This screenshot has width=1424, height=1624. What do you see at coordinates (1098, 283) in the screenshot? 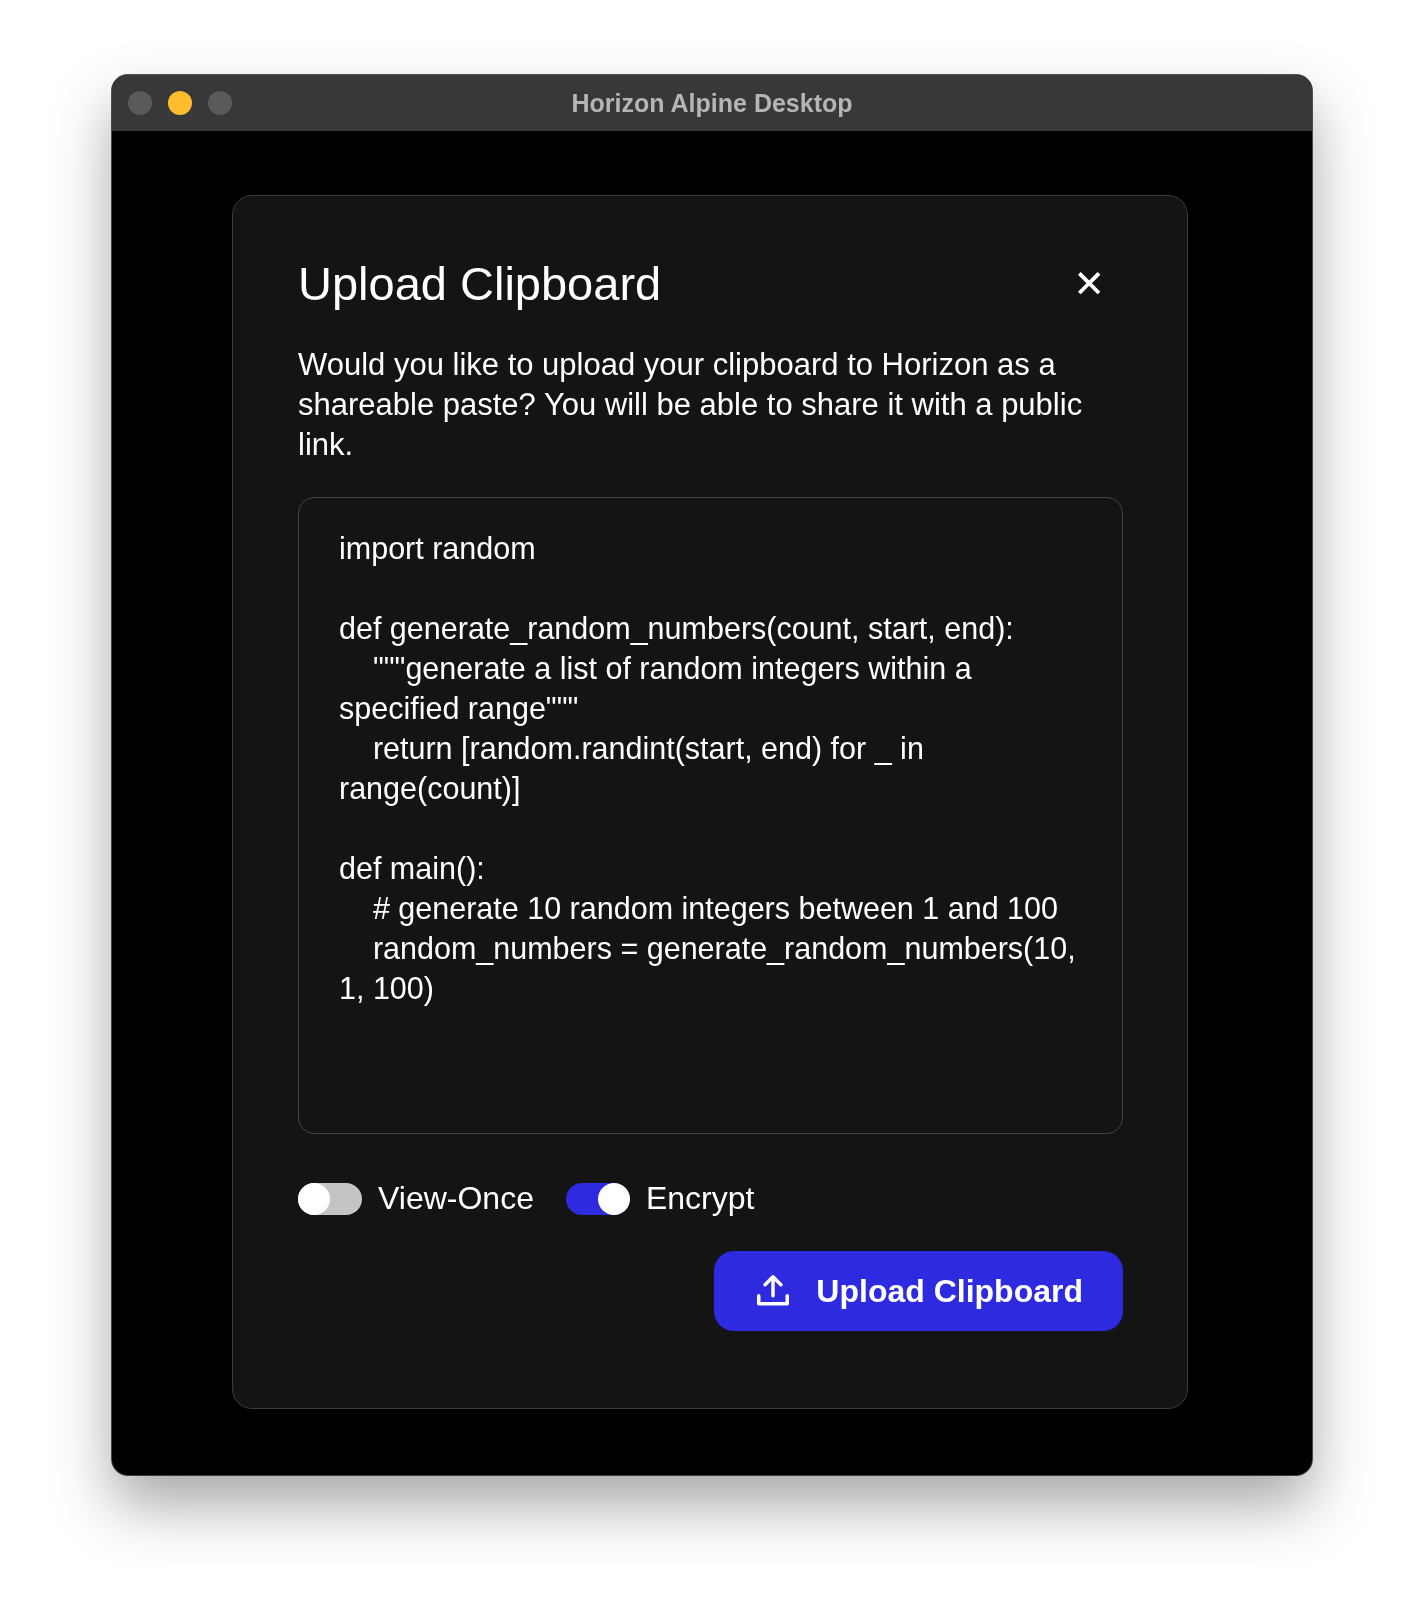
I see `close-button: ✕` at bounding box center [1098, 283].